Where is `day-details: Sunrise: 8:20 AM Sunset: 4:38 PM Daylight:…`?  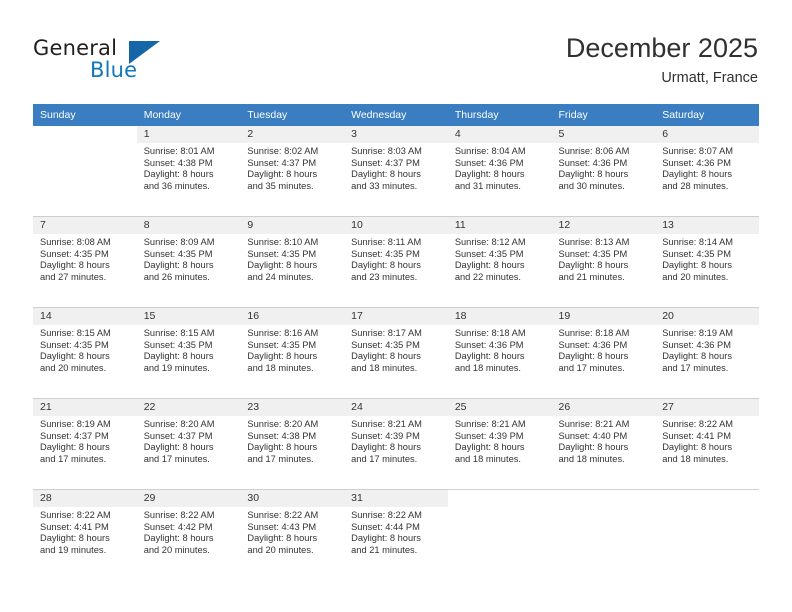 day-details: Sunrise: 8:20 AM Sunset: 4:38 PM Daylight:… is located at coordinates (292, 440).